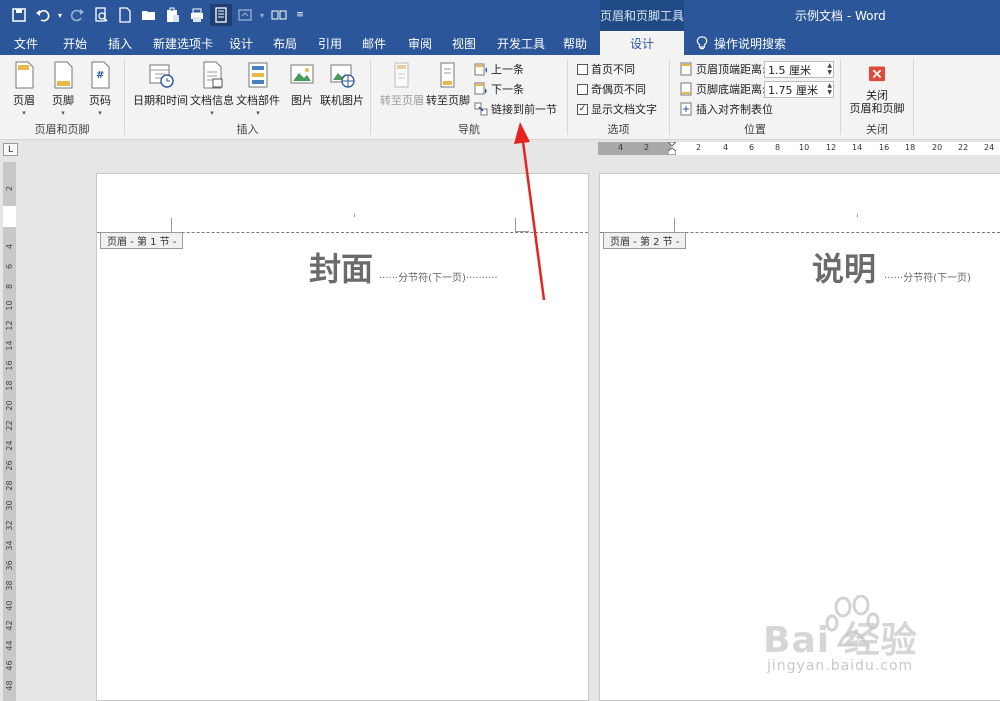  What do you see at coordinates (75, 43) in the screenshot?
I see `tab-home: 开始` at bounding box center [75, 43].